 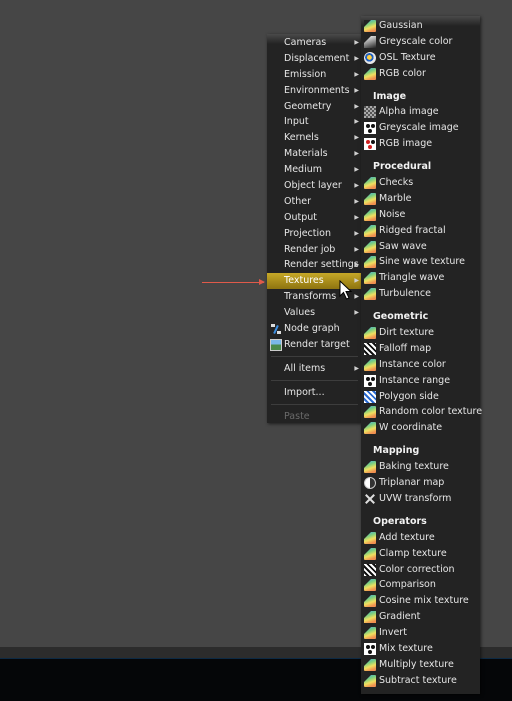 What do you see at coordinates (314, 234) in the screenshot?
I see `menu-item-projection: Projection ▶` at bounding box center [314, 234].